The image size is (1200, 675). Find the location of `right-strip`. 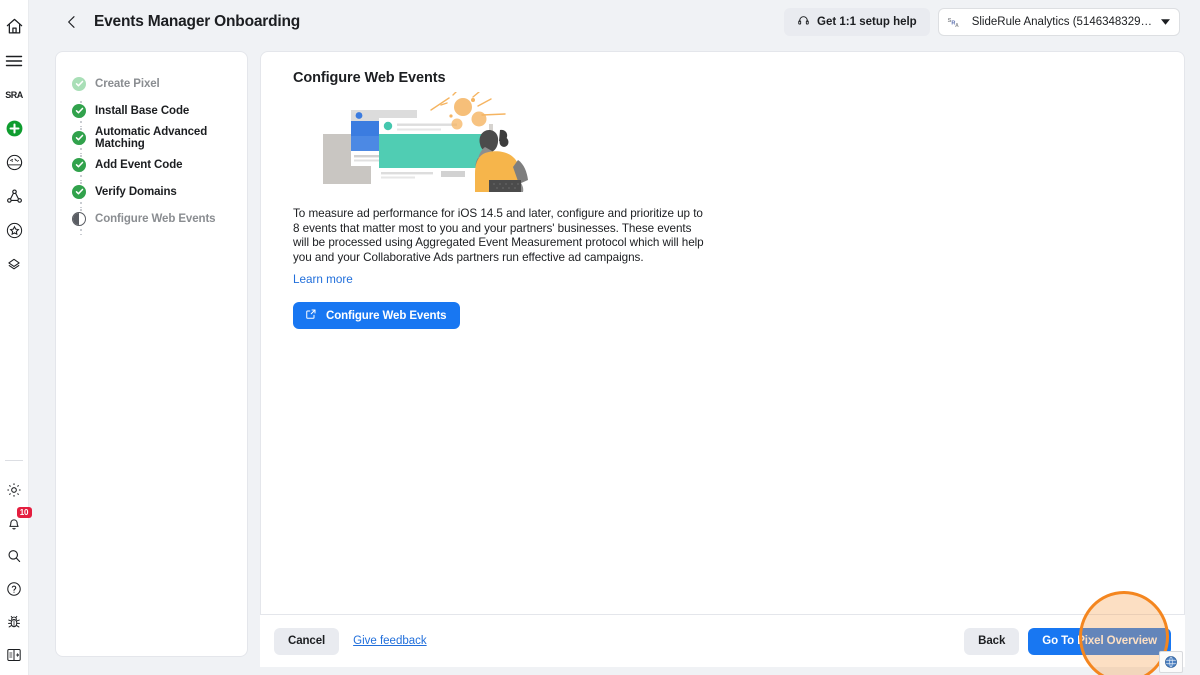

right-strip is located at coordinates (1192, 337).